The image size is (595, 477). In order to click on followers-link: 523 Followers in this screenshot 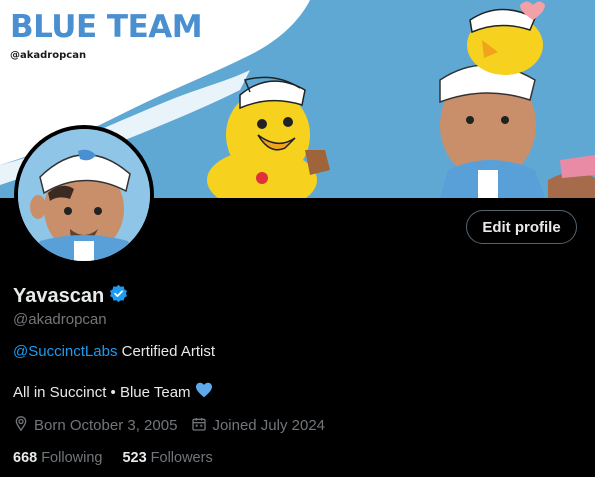, I will do `click(167, 458)`.